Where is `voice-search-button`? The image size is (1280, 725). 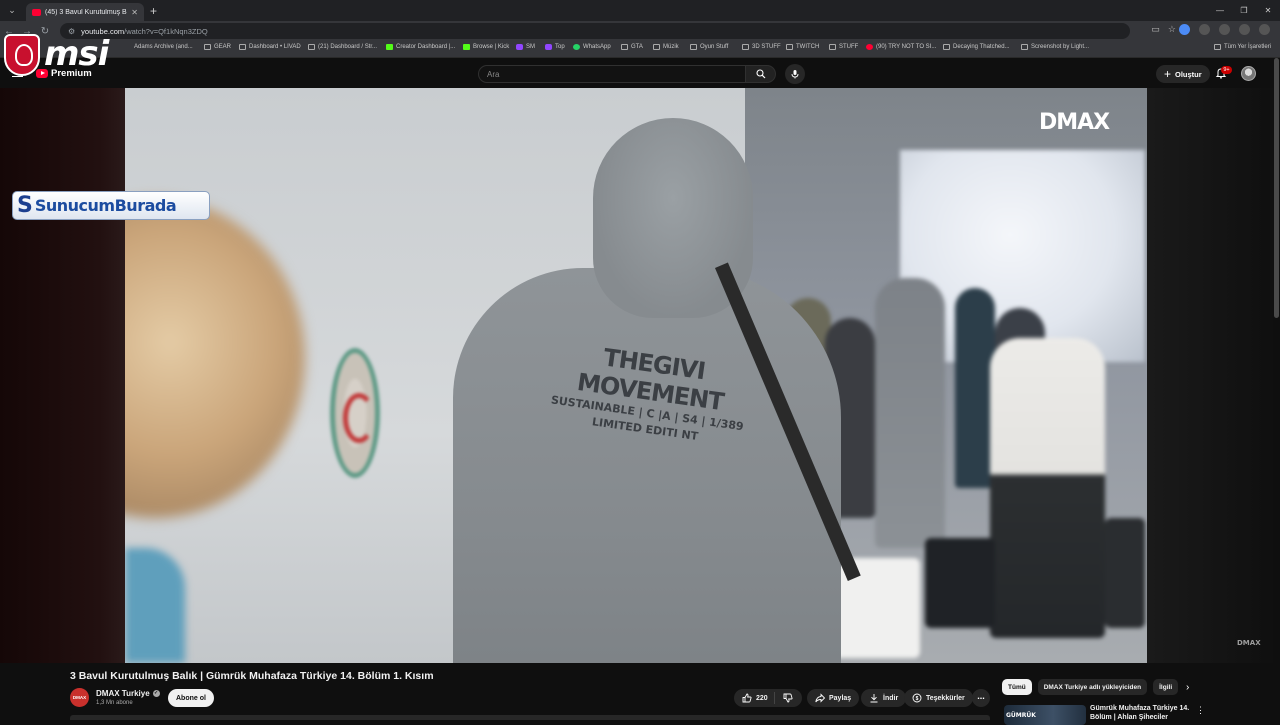
voice-search-button is located at coordinates (795, 74).